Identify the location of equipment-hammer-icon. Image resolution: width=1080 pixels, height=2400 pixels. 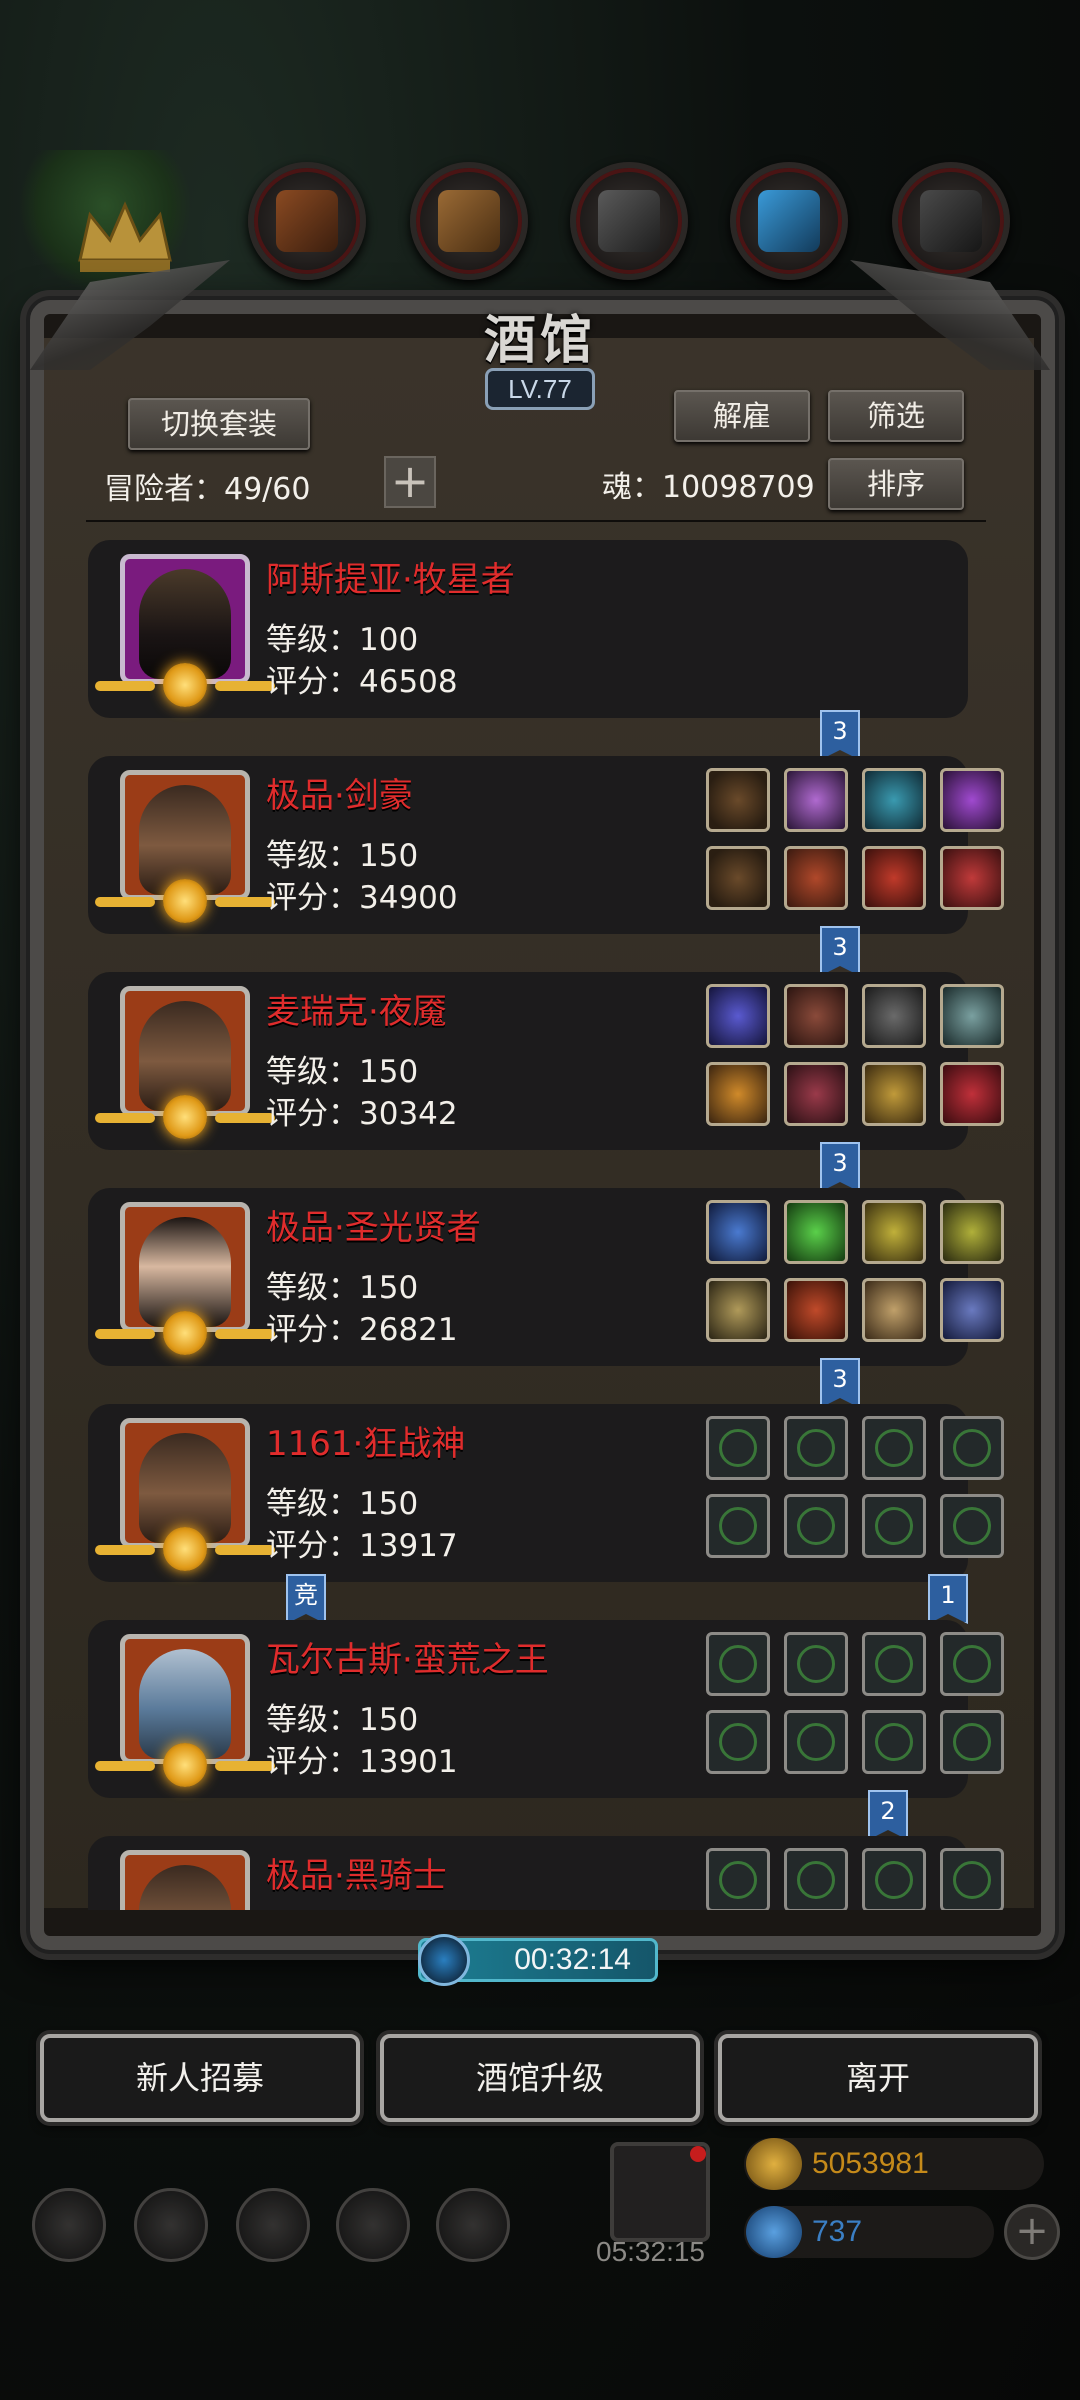
(738, 1310).